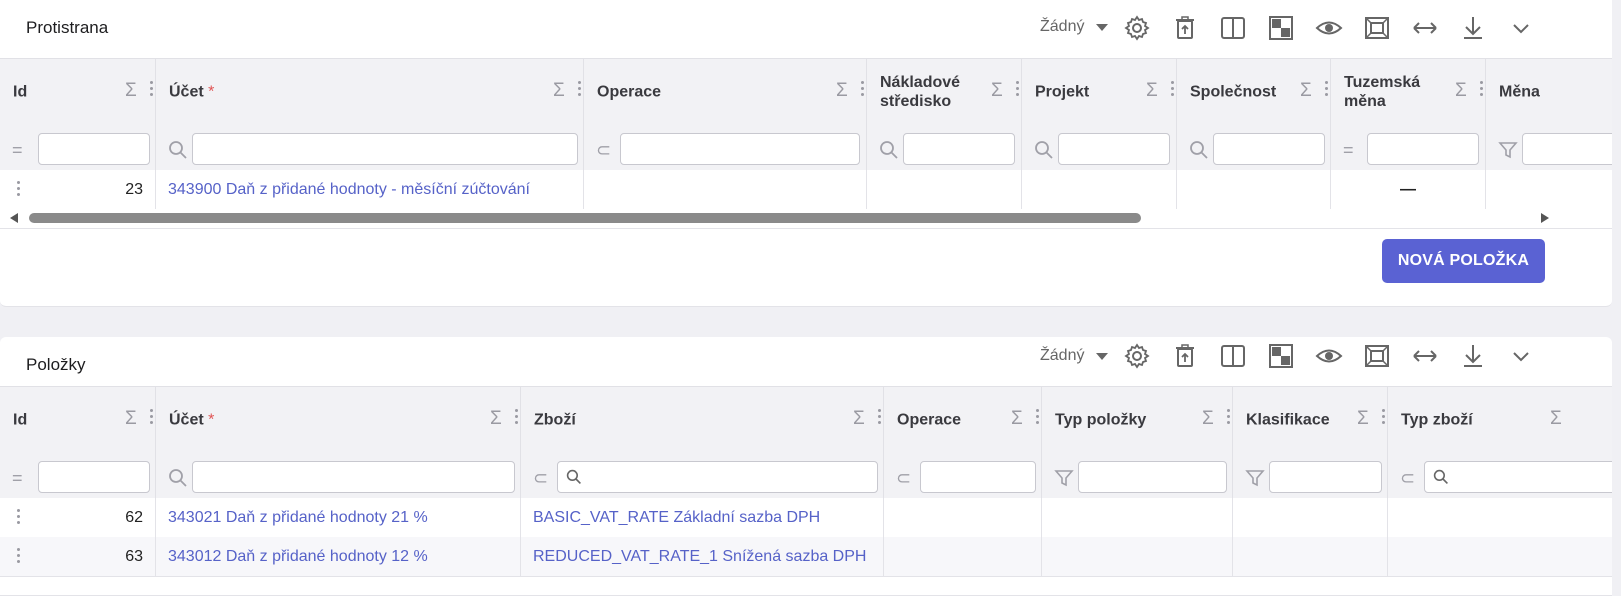 The width and height of the screenshot is (1621, 596). What do you see at coordinates (1325, 477) in the screenshot?
I see `filter-classification-input` at bounding box center [1325, 477].